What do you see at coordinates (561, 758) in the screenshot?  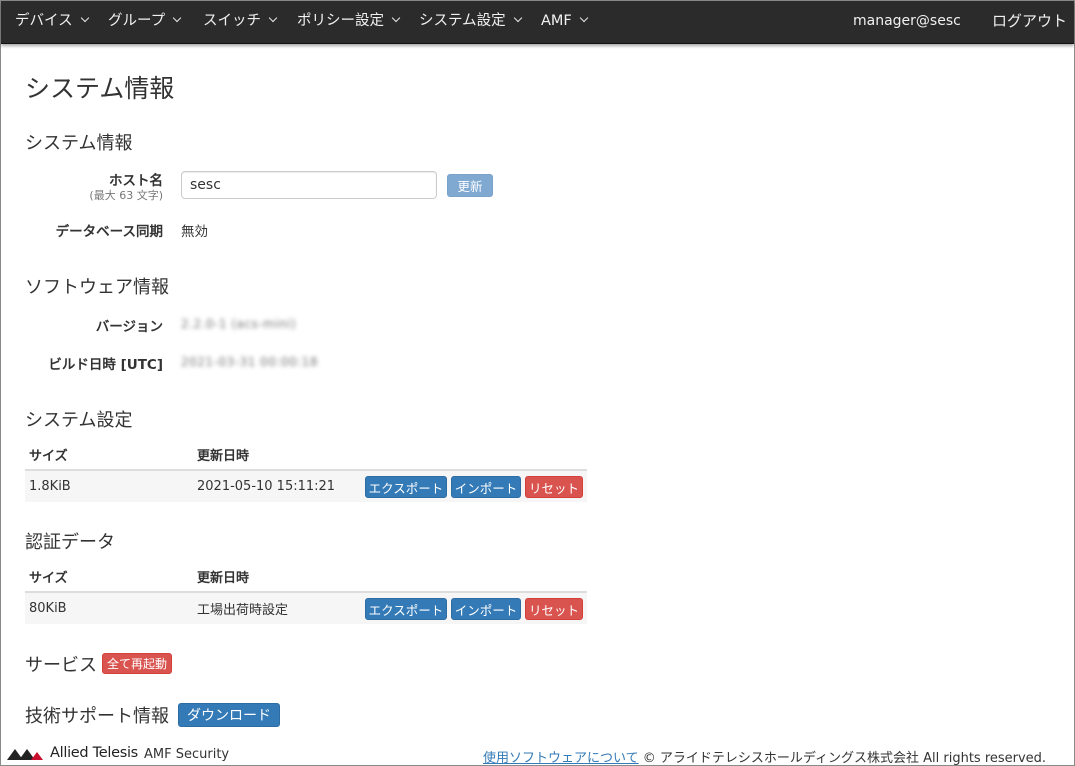 I see `software-info-link: 使用ソフトウェアについて` at bounding box center [561, 758].